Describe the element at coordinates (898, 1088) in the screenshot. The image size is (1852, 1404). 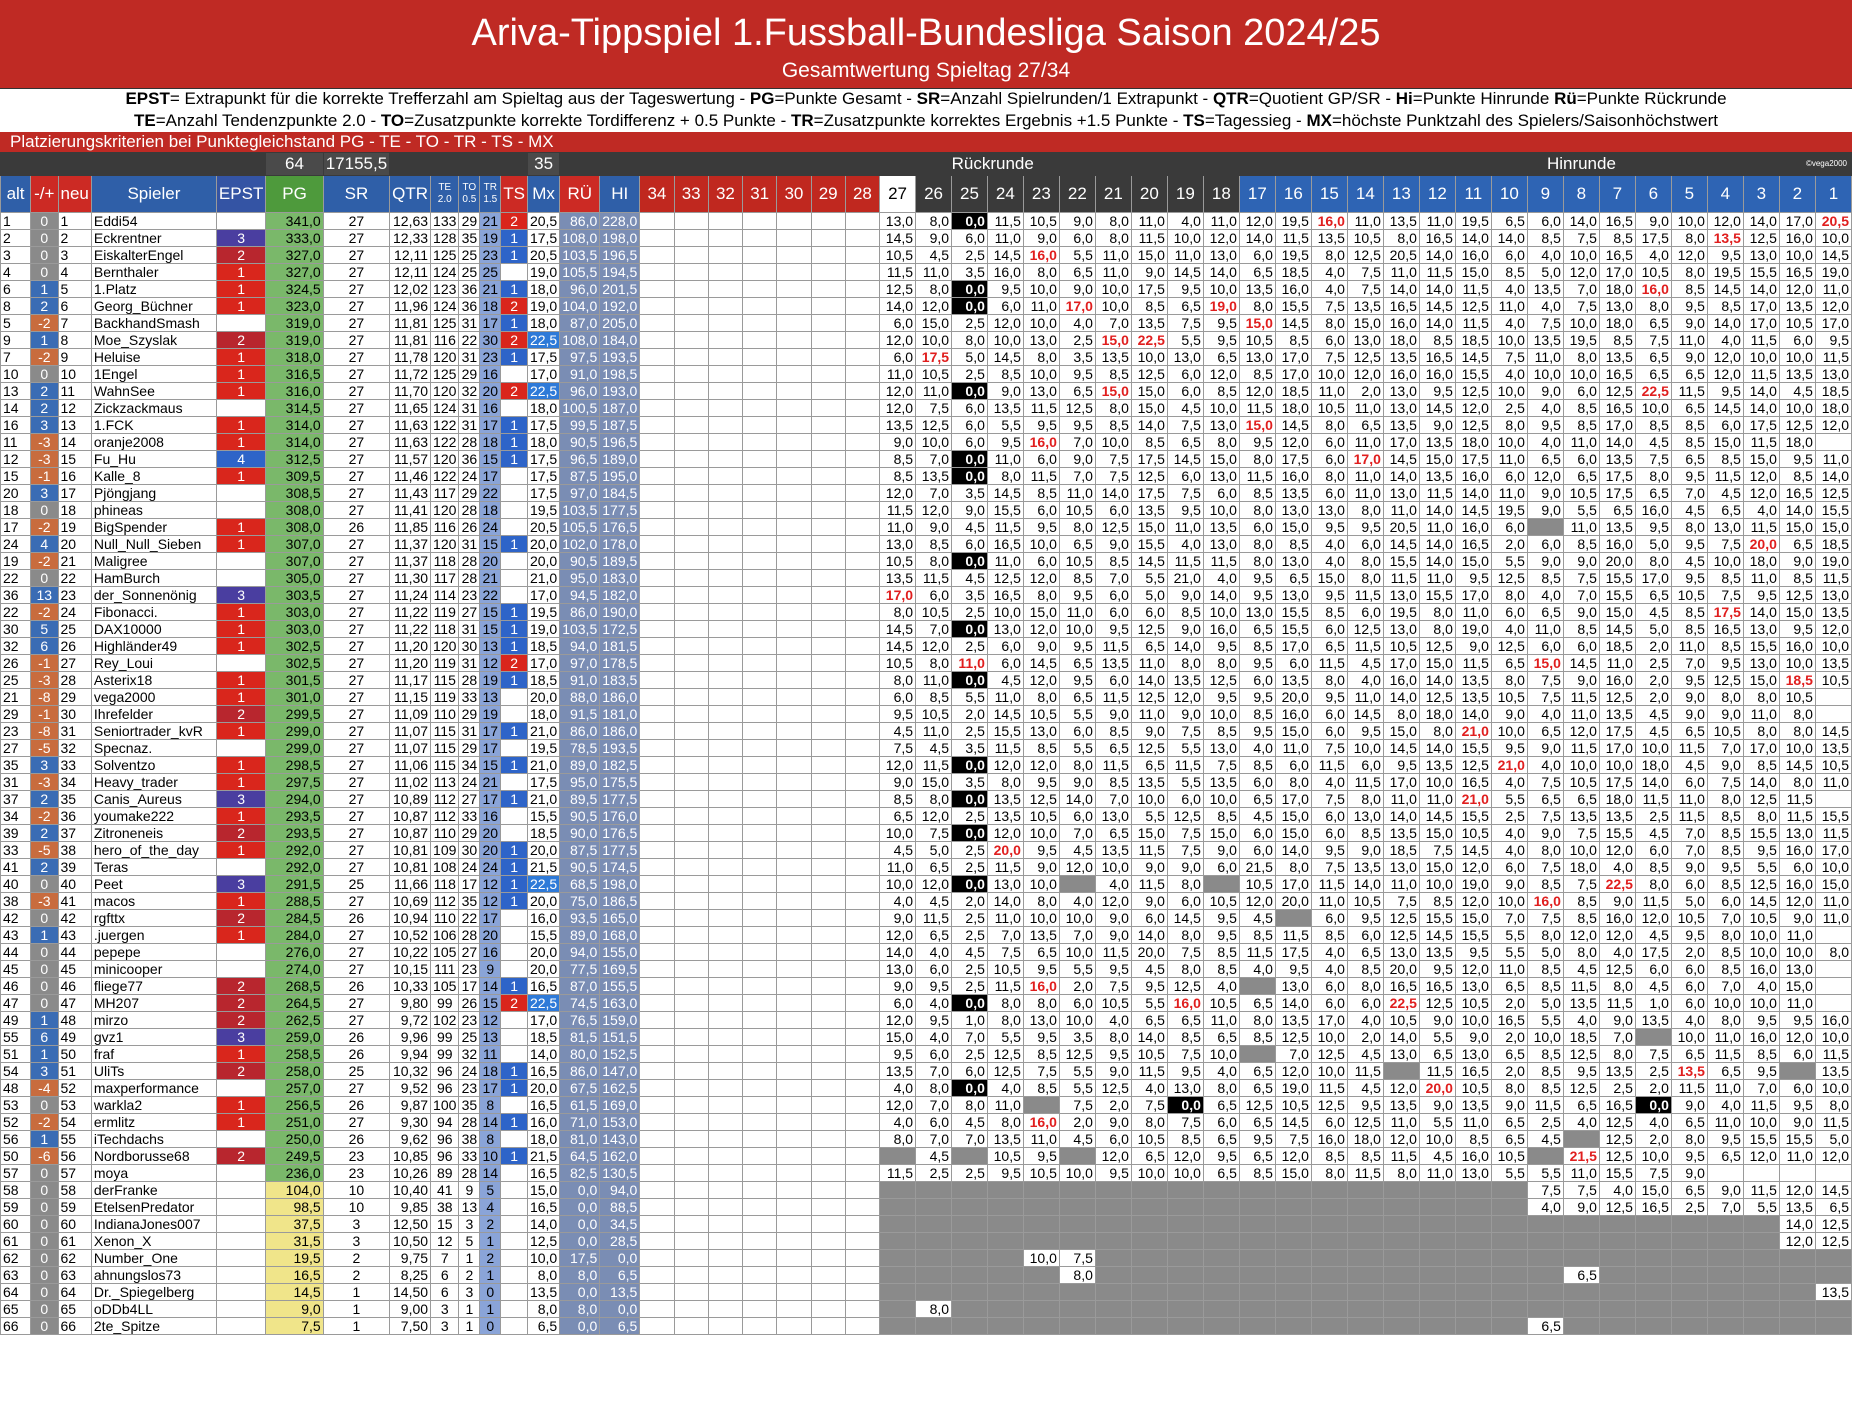
I see `cell-day-27: 4,0` at that location.